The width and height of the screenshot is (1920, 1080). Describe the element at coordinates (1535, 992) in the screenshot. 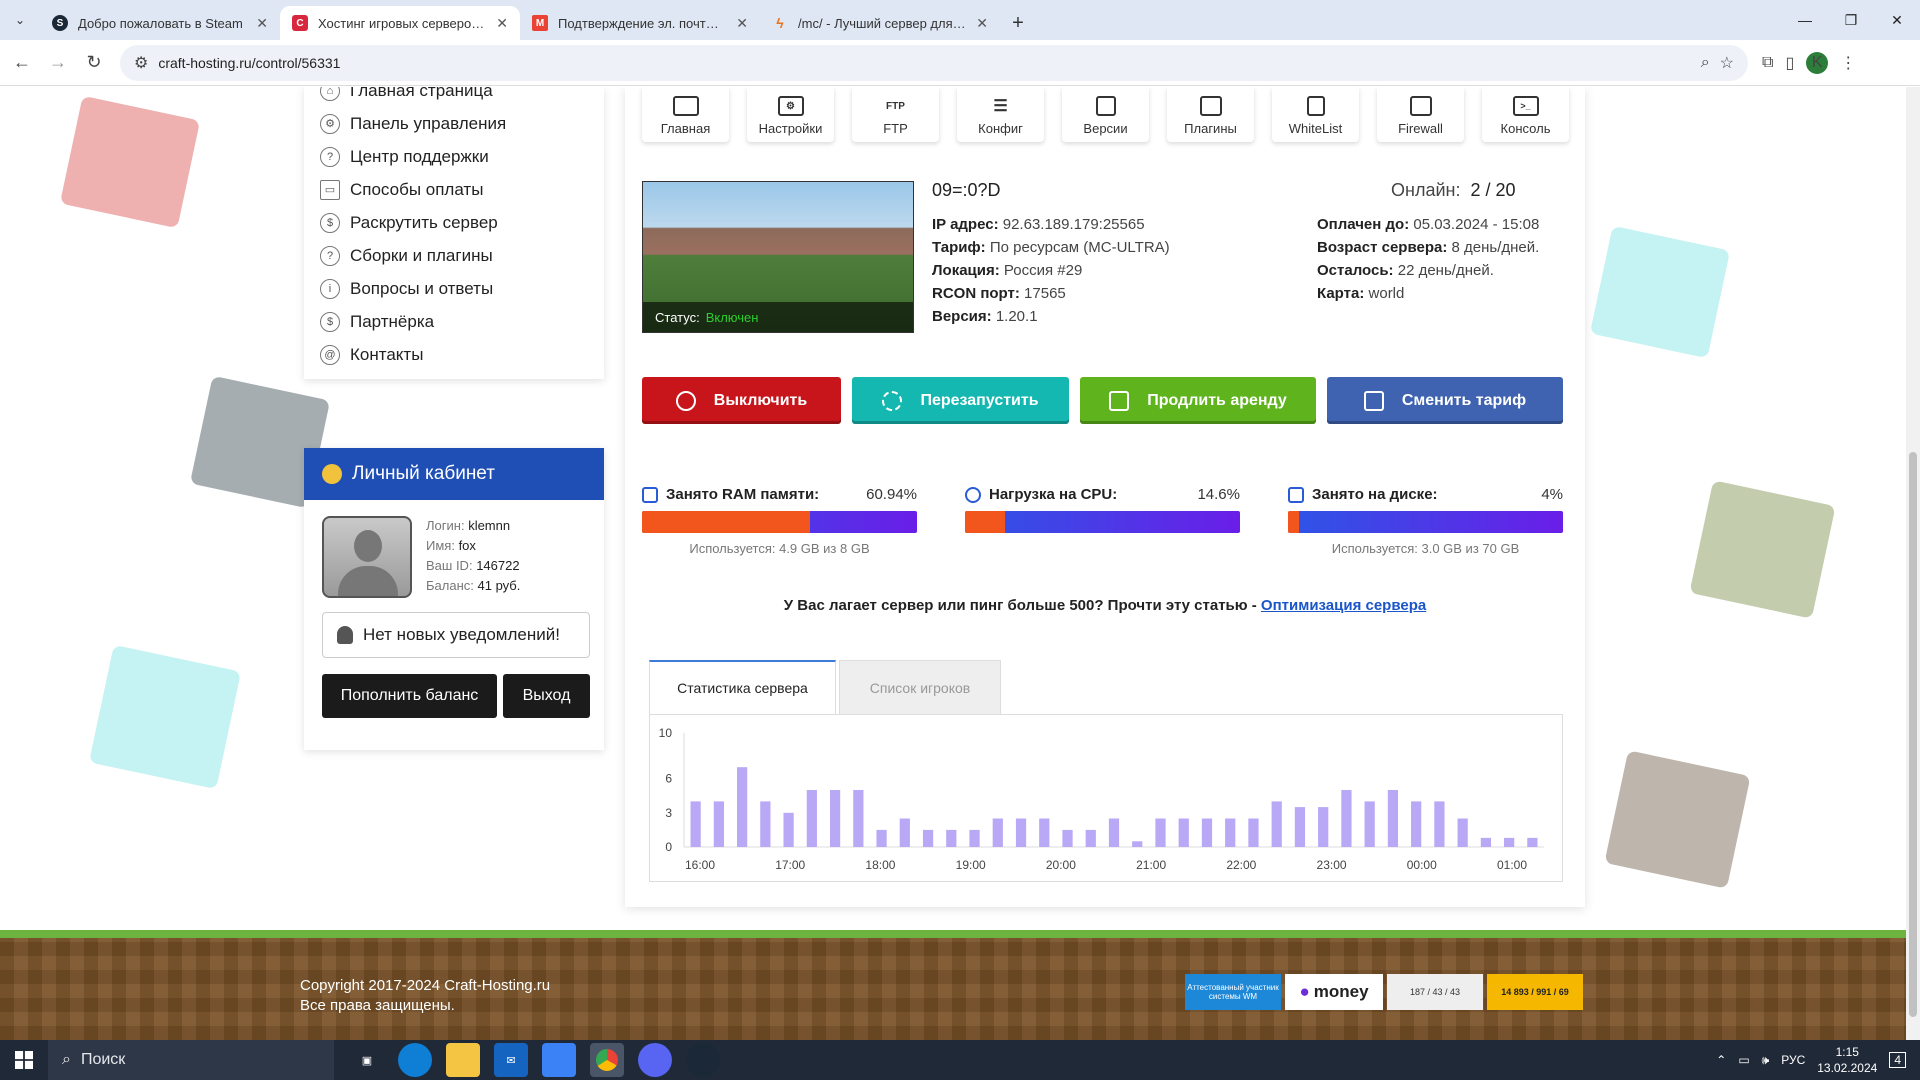

I see `visit-counter: 14 893 / 991 / 69` at that location.